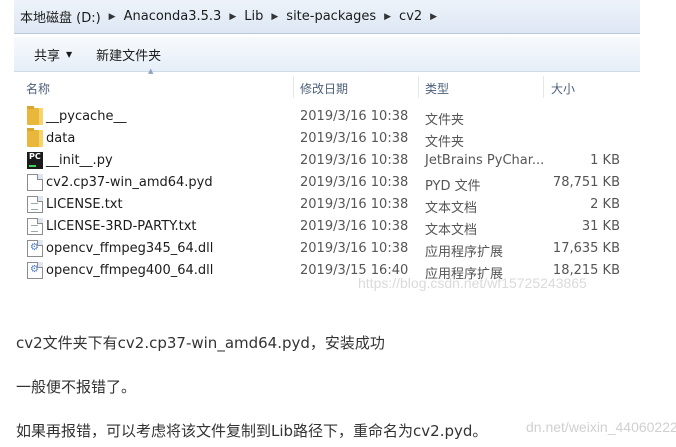 This screenshot has width=676, height=447. What do you see at coordinates (172, 16) in the screenshot?
I see `breadcrumb-label: Anaconda3.5.3` at bounding box center [172, 16].